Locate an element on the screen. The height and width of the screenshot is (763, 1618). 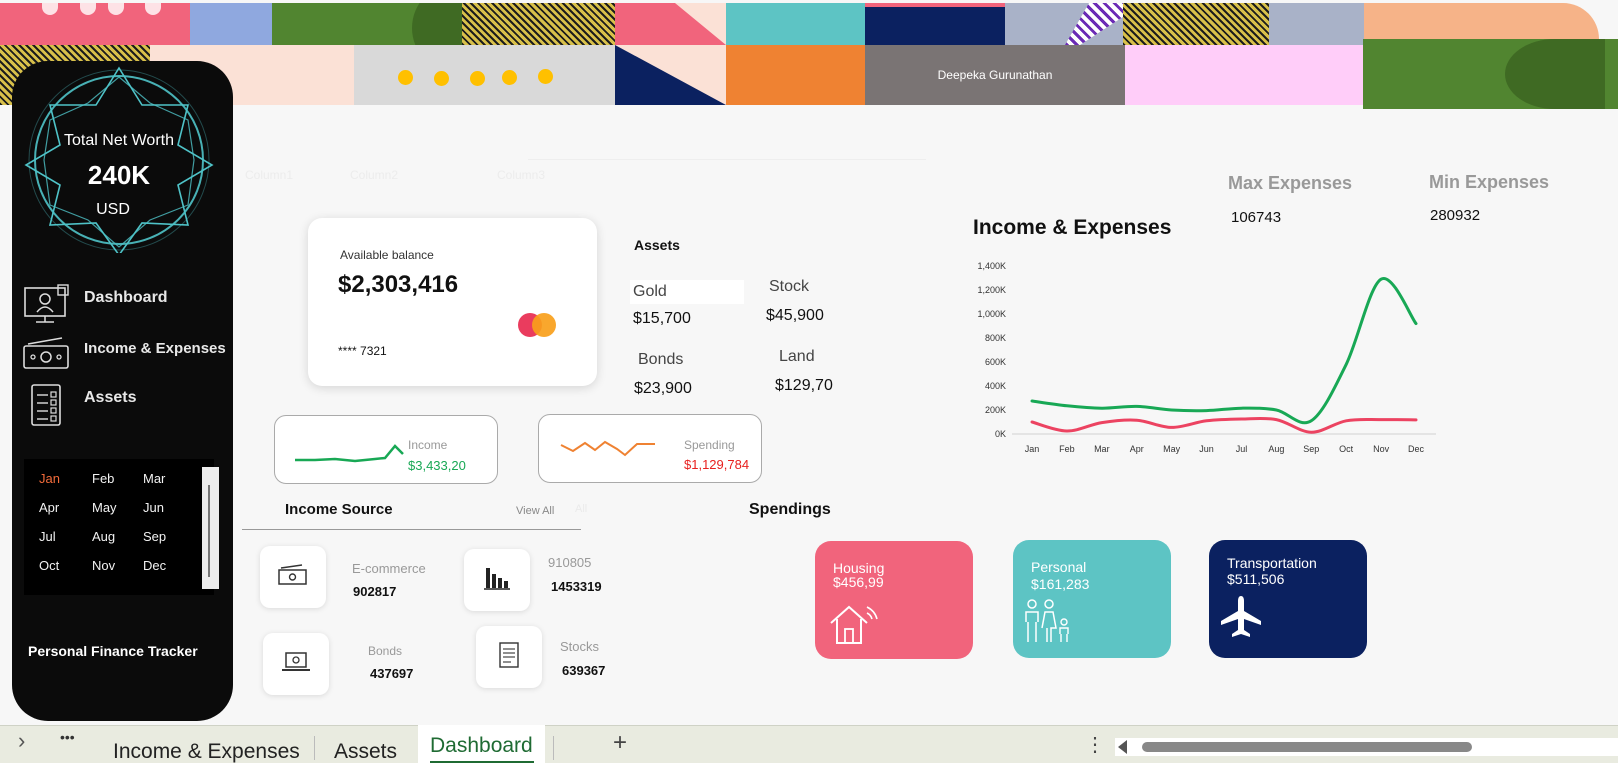
house-icon is located at coordinates (854, 624).